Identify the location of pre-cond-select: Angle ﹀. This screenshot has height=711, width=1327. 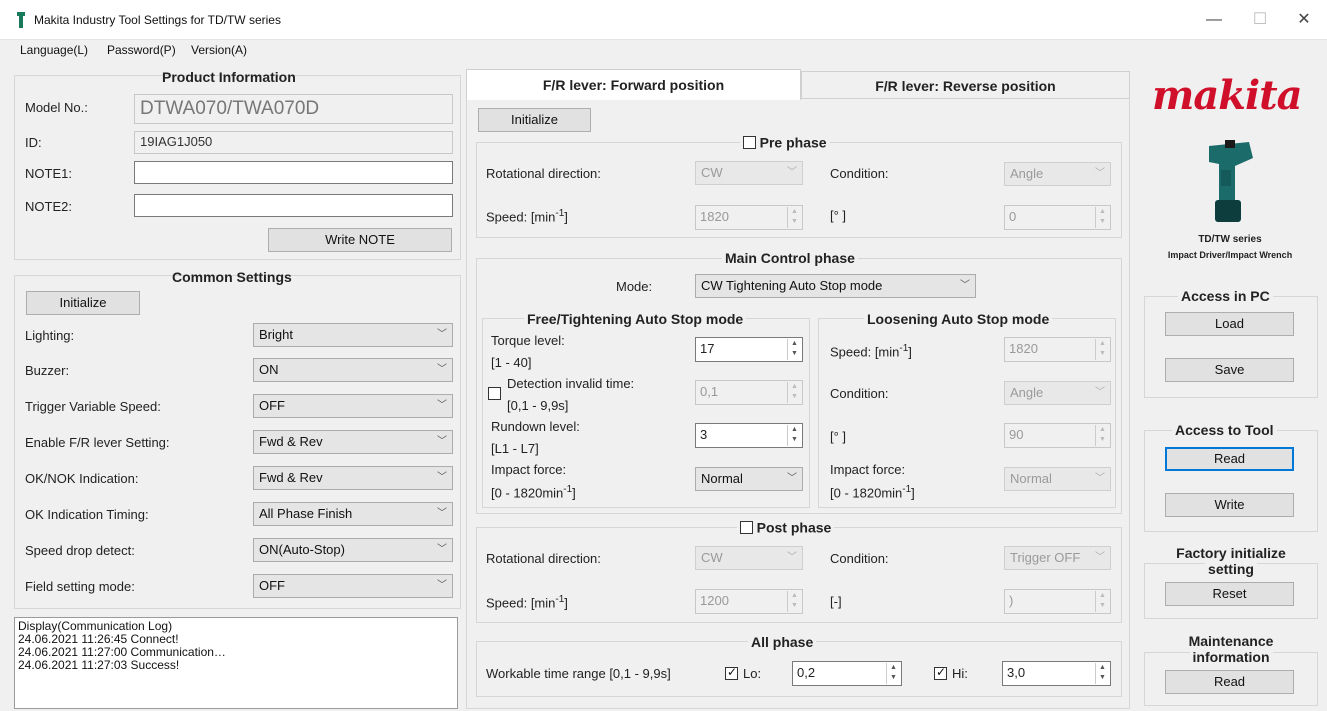
(1057, 174).